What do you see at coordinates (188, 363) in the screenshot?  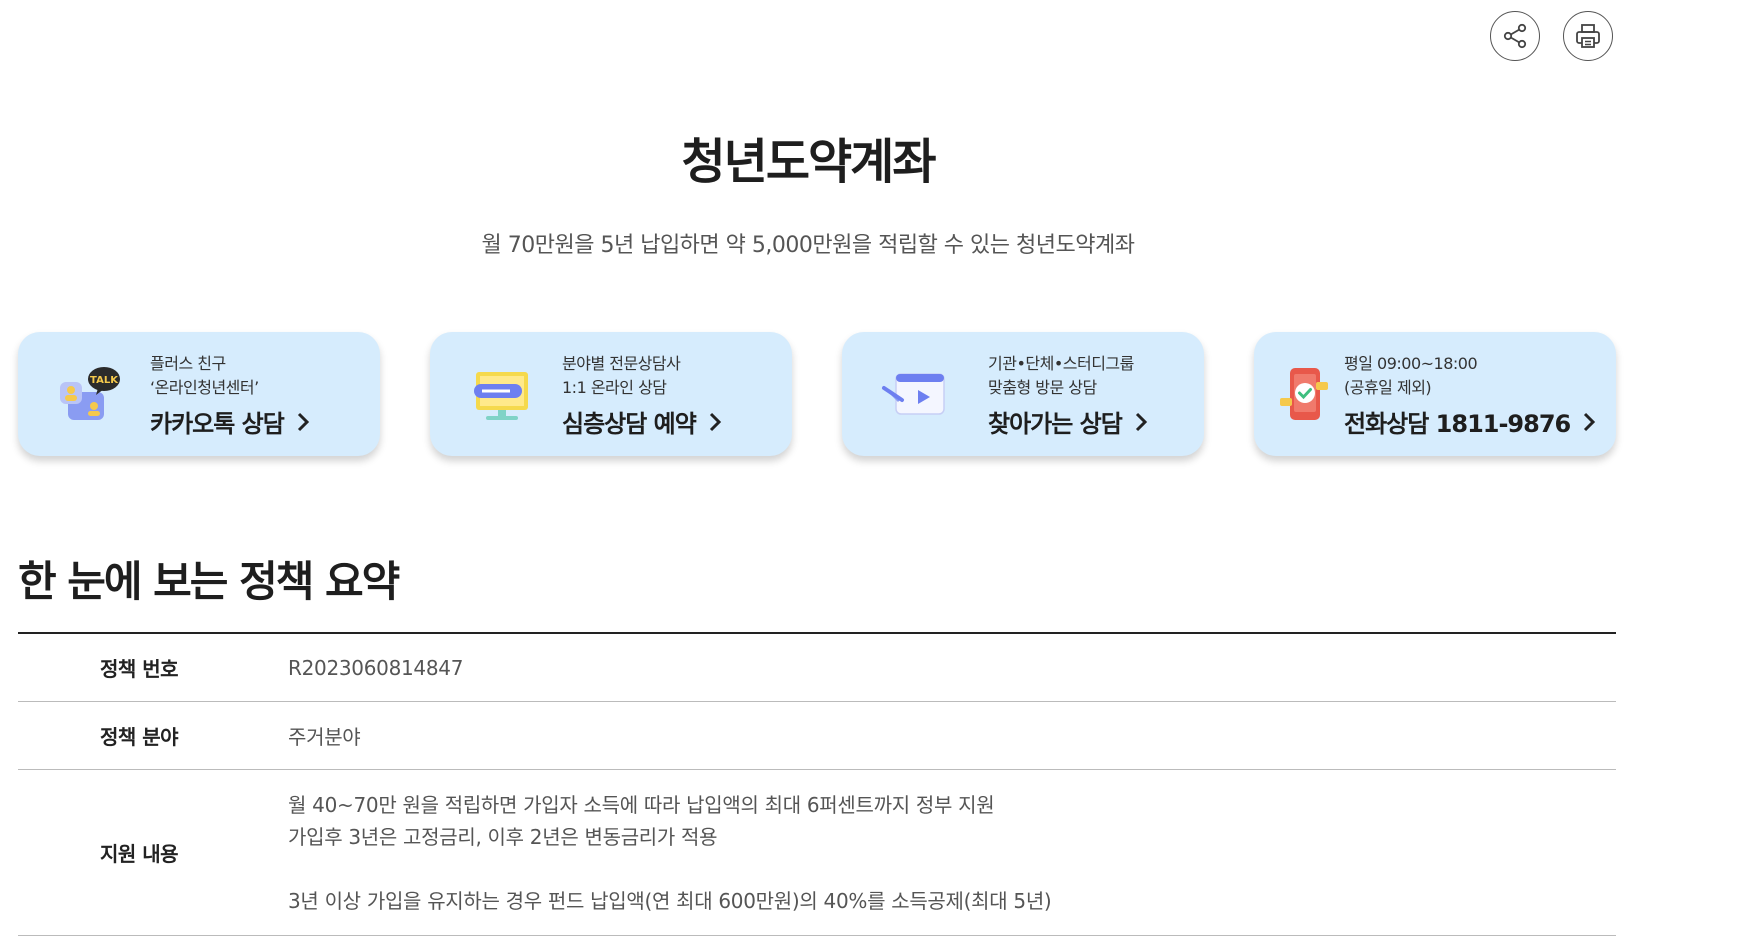 I see `card-line1: 플러스 친구` at bounding box center [188, 363].